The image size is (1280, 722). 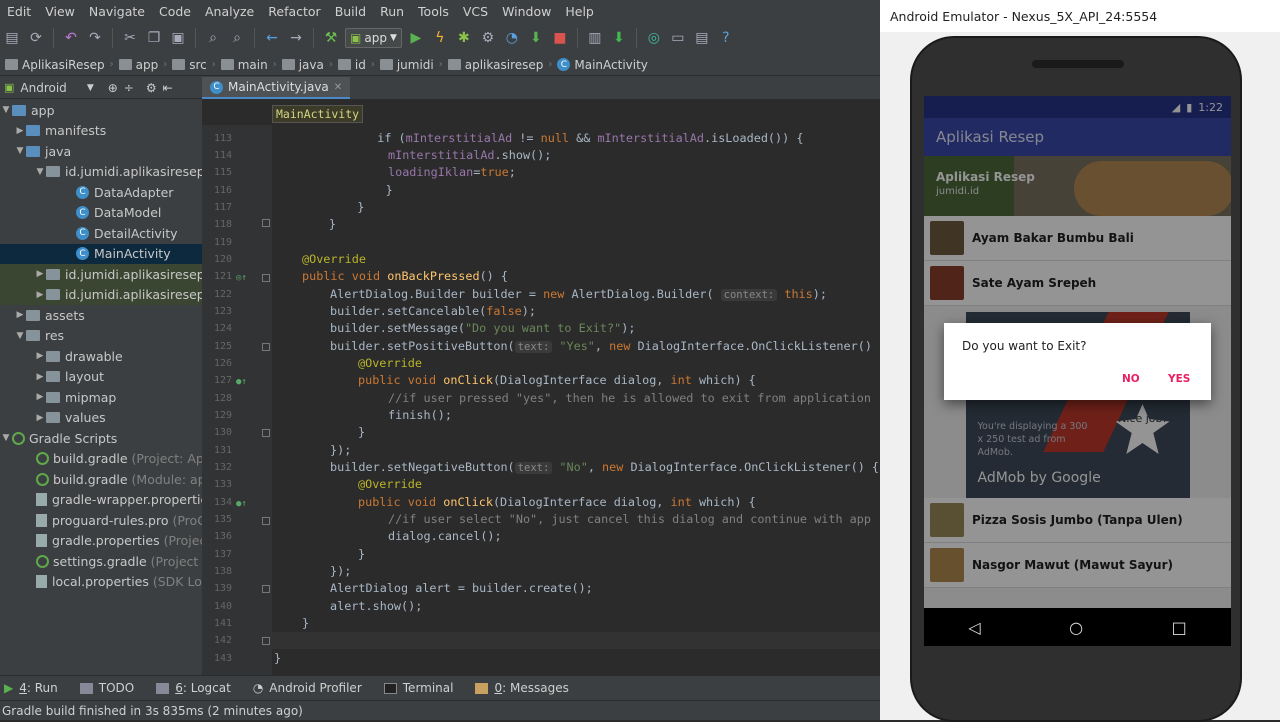 I want to click on profile-icon: ◔, so click(x=512, y=38).